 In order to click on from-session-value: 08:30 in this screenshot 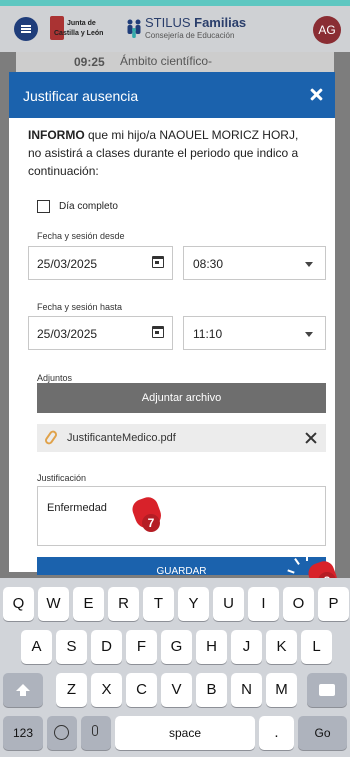, I will do `click(208, 264)`.